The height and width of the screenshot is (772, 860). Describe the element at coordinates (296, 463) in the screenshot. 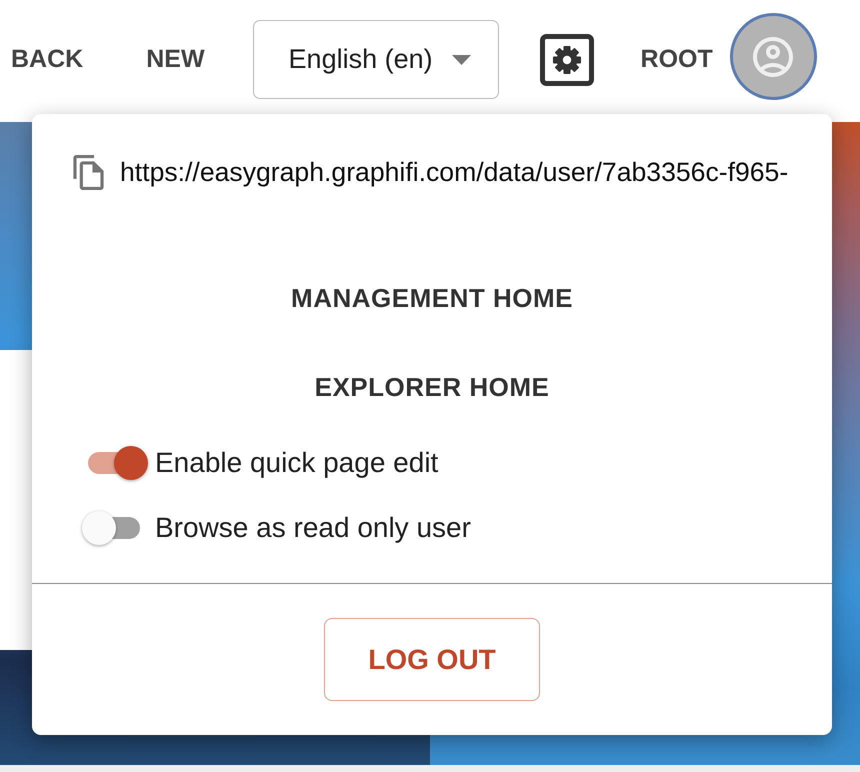

I see `toggle-label: Enable quick page edit` at that location.